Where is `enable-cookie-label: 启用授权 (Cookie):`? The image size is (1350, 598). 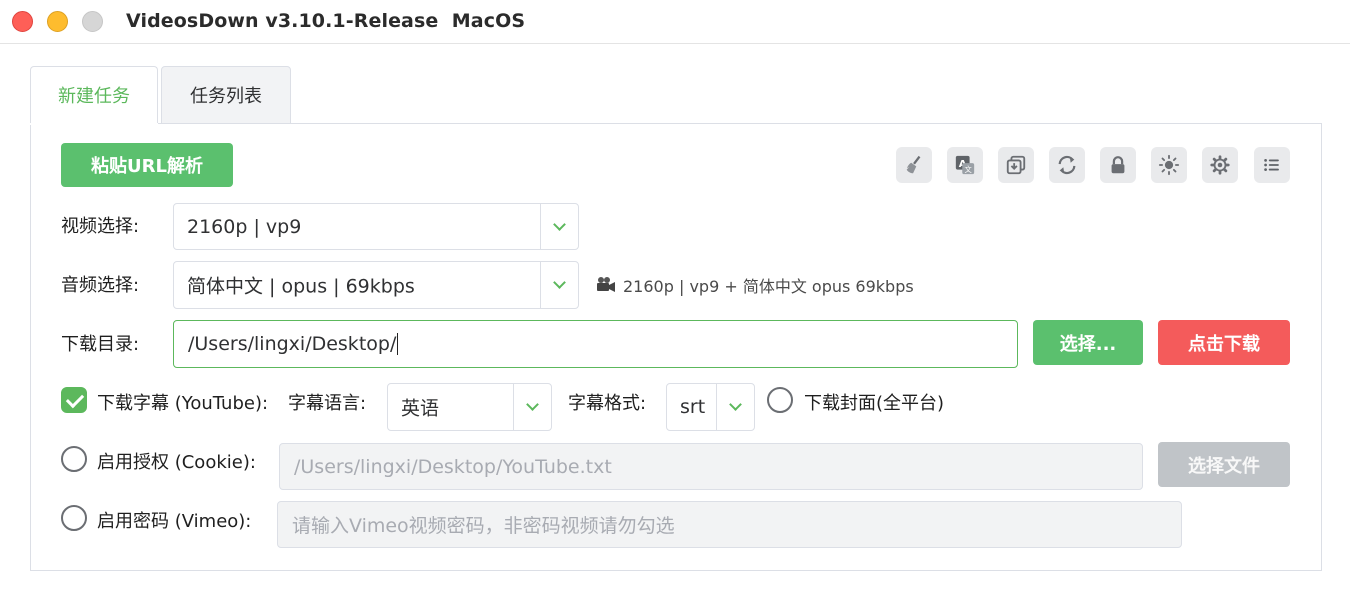
enable-cookie-label: 启用授权 (Cookie): is located at coordinates (176, 462).